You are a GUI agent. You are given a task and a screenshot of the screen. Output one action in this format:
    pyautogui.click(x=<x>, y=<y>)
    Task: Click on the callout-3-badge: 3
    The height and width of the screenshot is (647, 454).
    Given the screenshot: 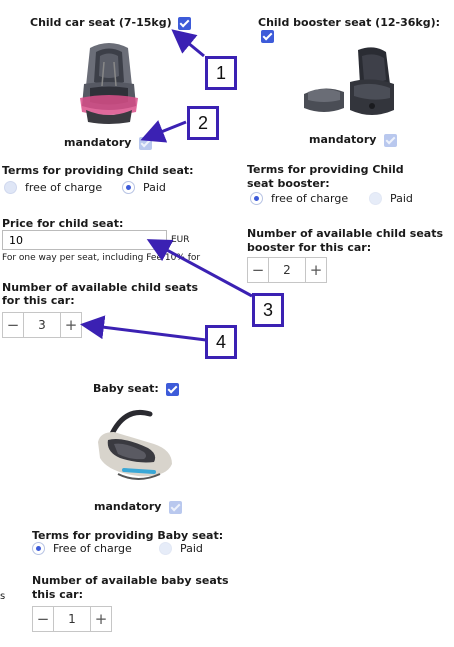 What is the action you would take?
    pyautogui.click(x=268, y=310)
    